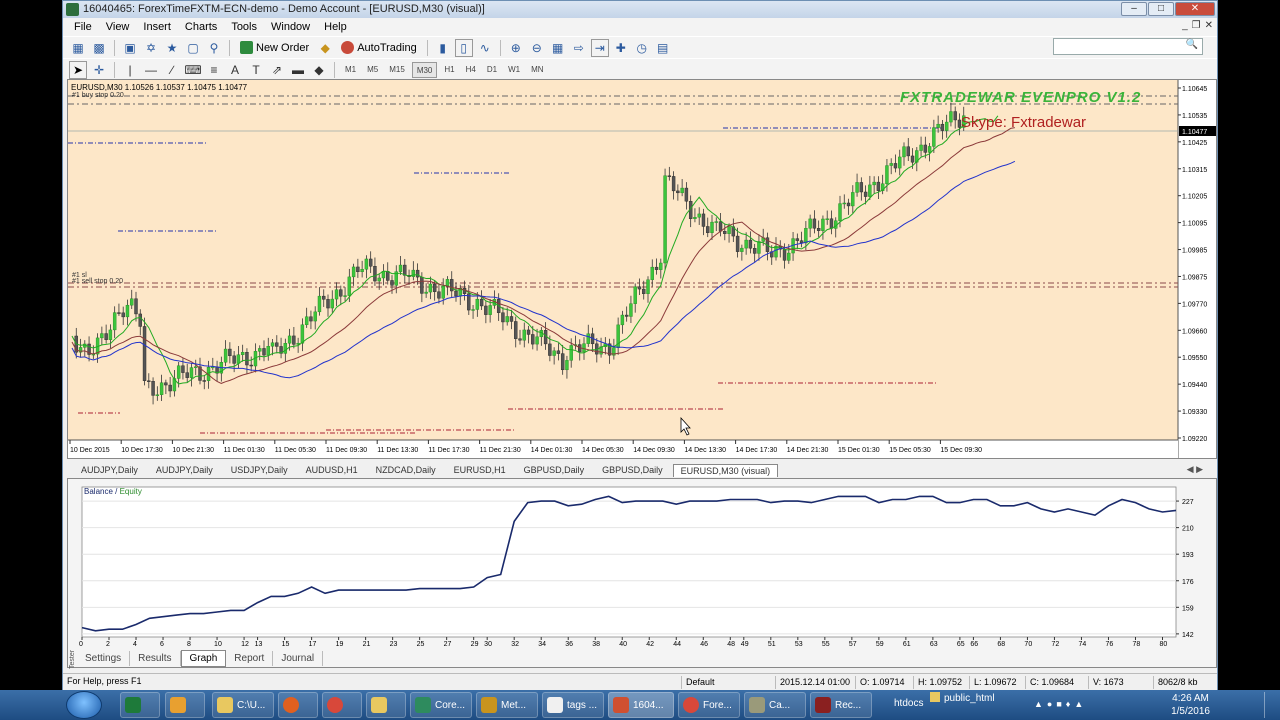 The image size is (1280, 720). What do you see at coordinates (193, 48) in the screenshot?
I see `terminal-icon: ▢` at bounding box center [193, 48].